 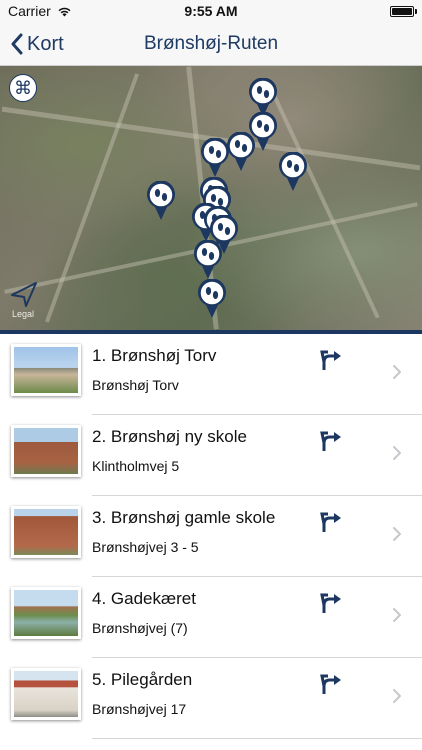 What do you see at coordinates (154, 355) in the screenshot?
I see `location-title: 1. Brønshøj Torv` at bounding box center [154, 355].